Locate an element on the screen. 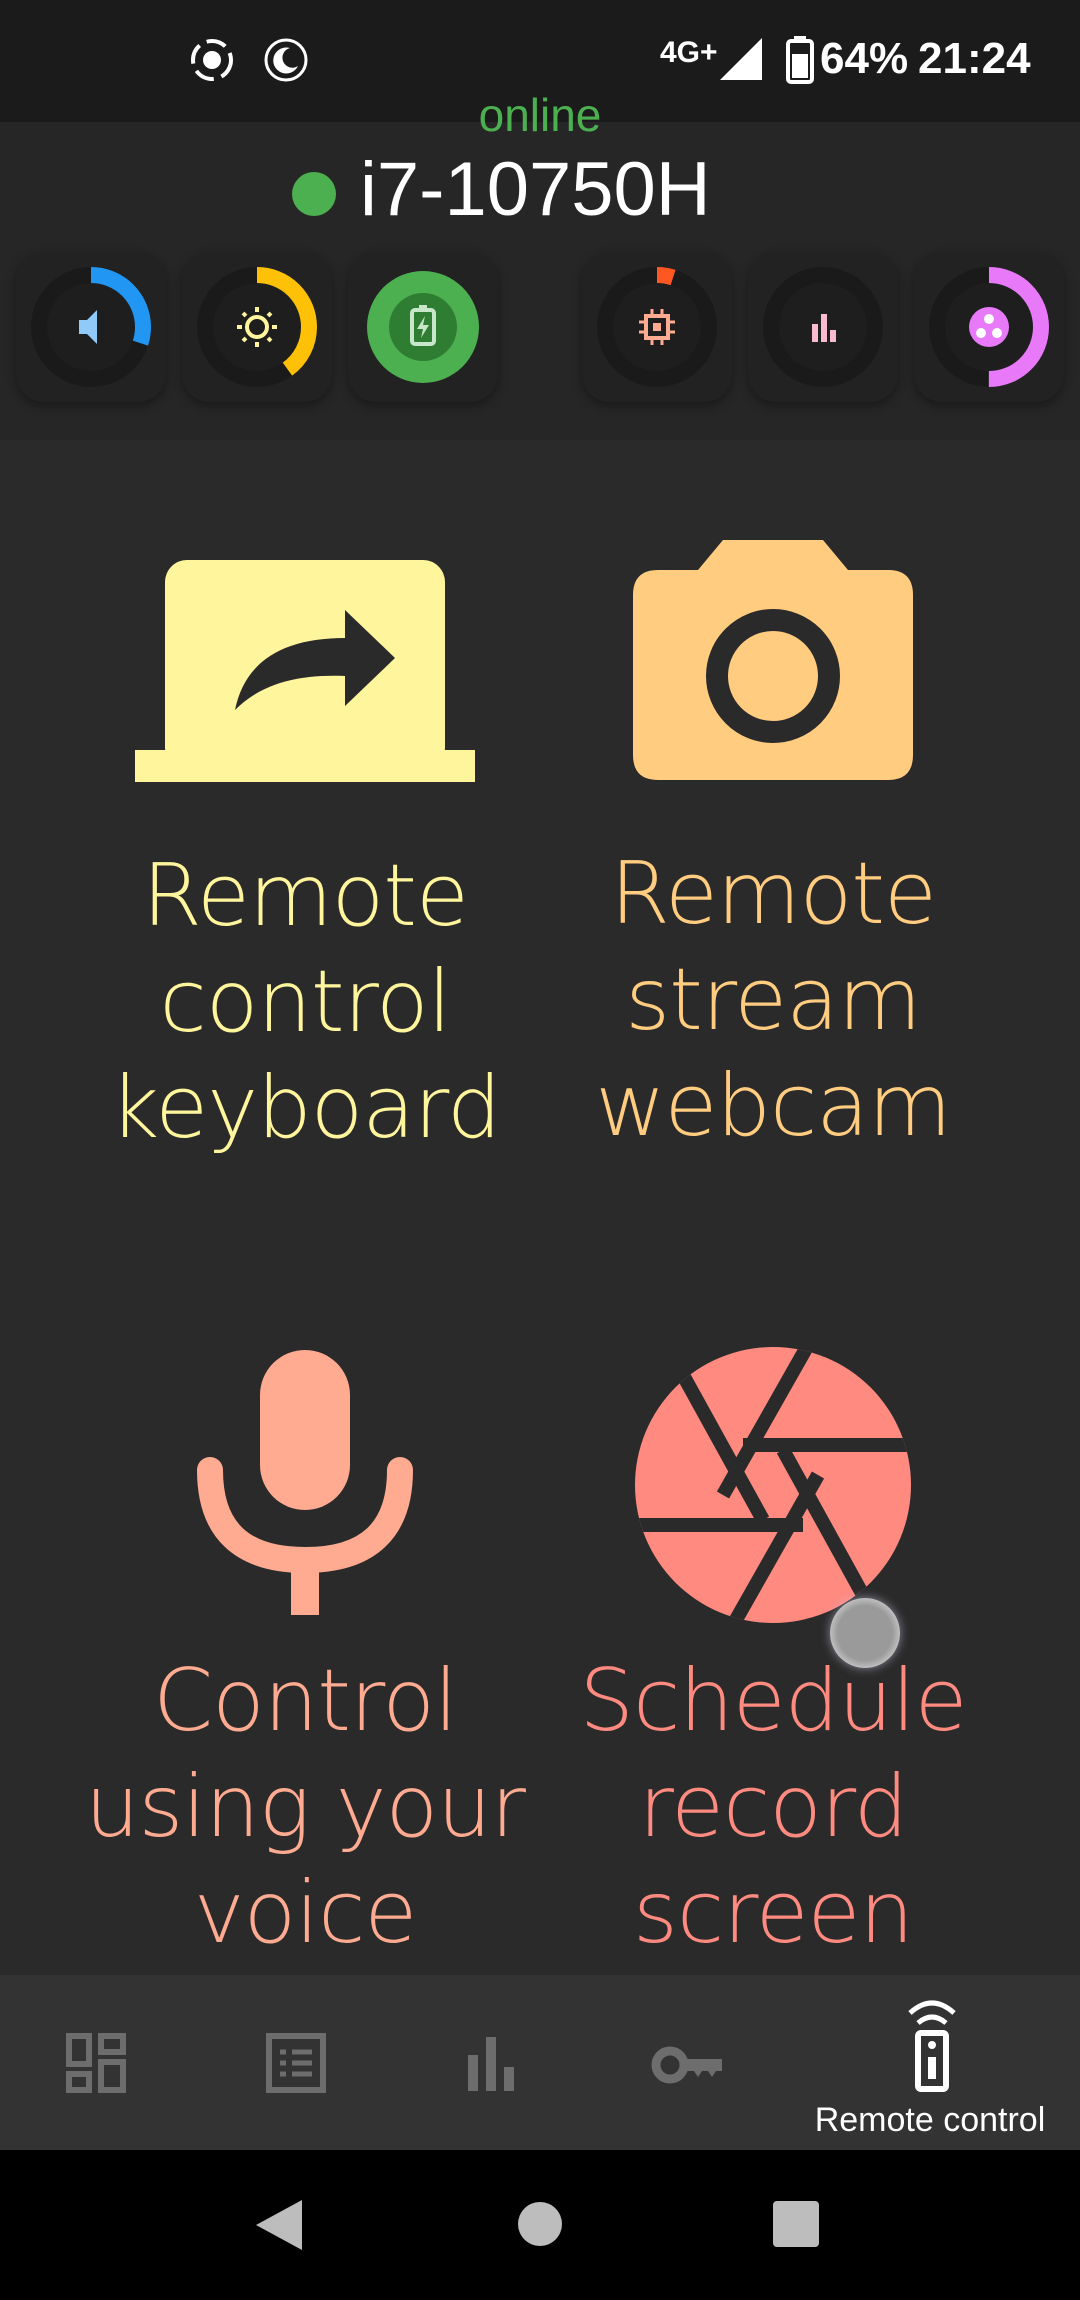 The image size is (1080, 2300). system-back-icon is located at coordinates (279, 2225).